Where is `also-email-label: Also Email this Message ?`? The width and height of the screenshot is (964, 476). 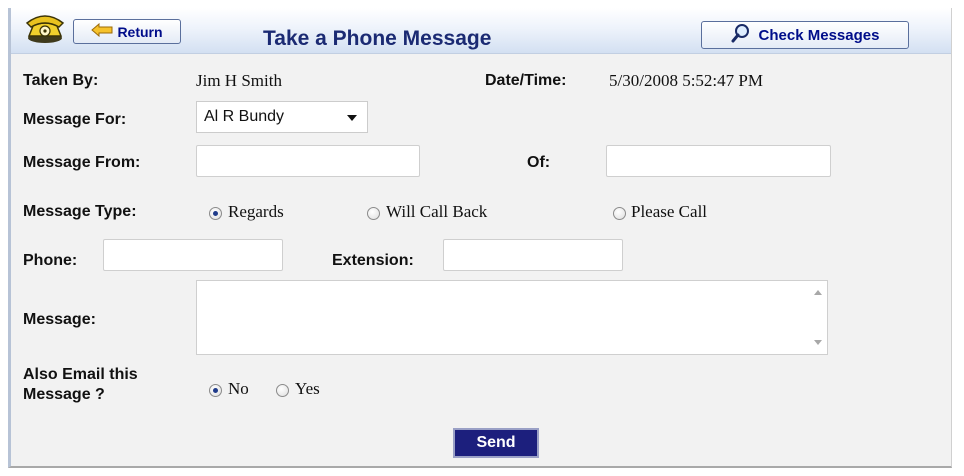
also-email-label: Also Email this Message ? is located at coordinates (80, 385).